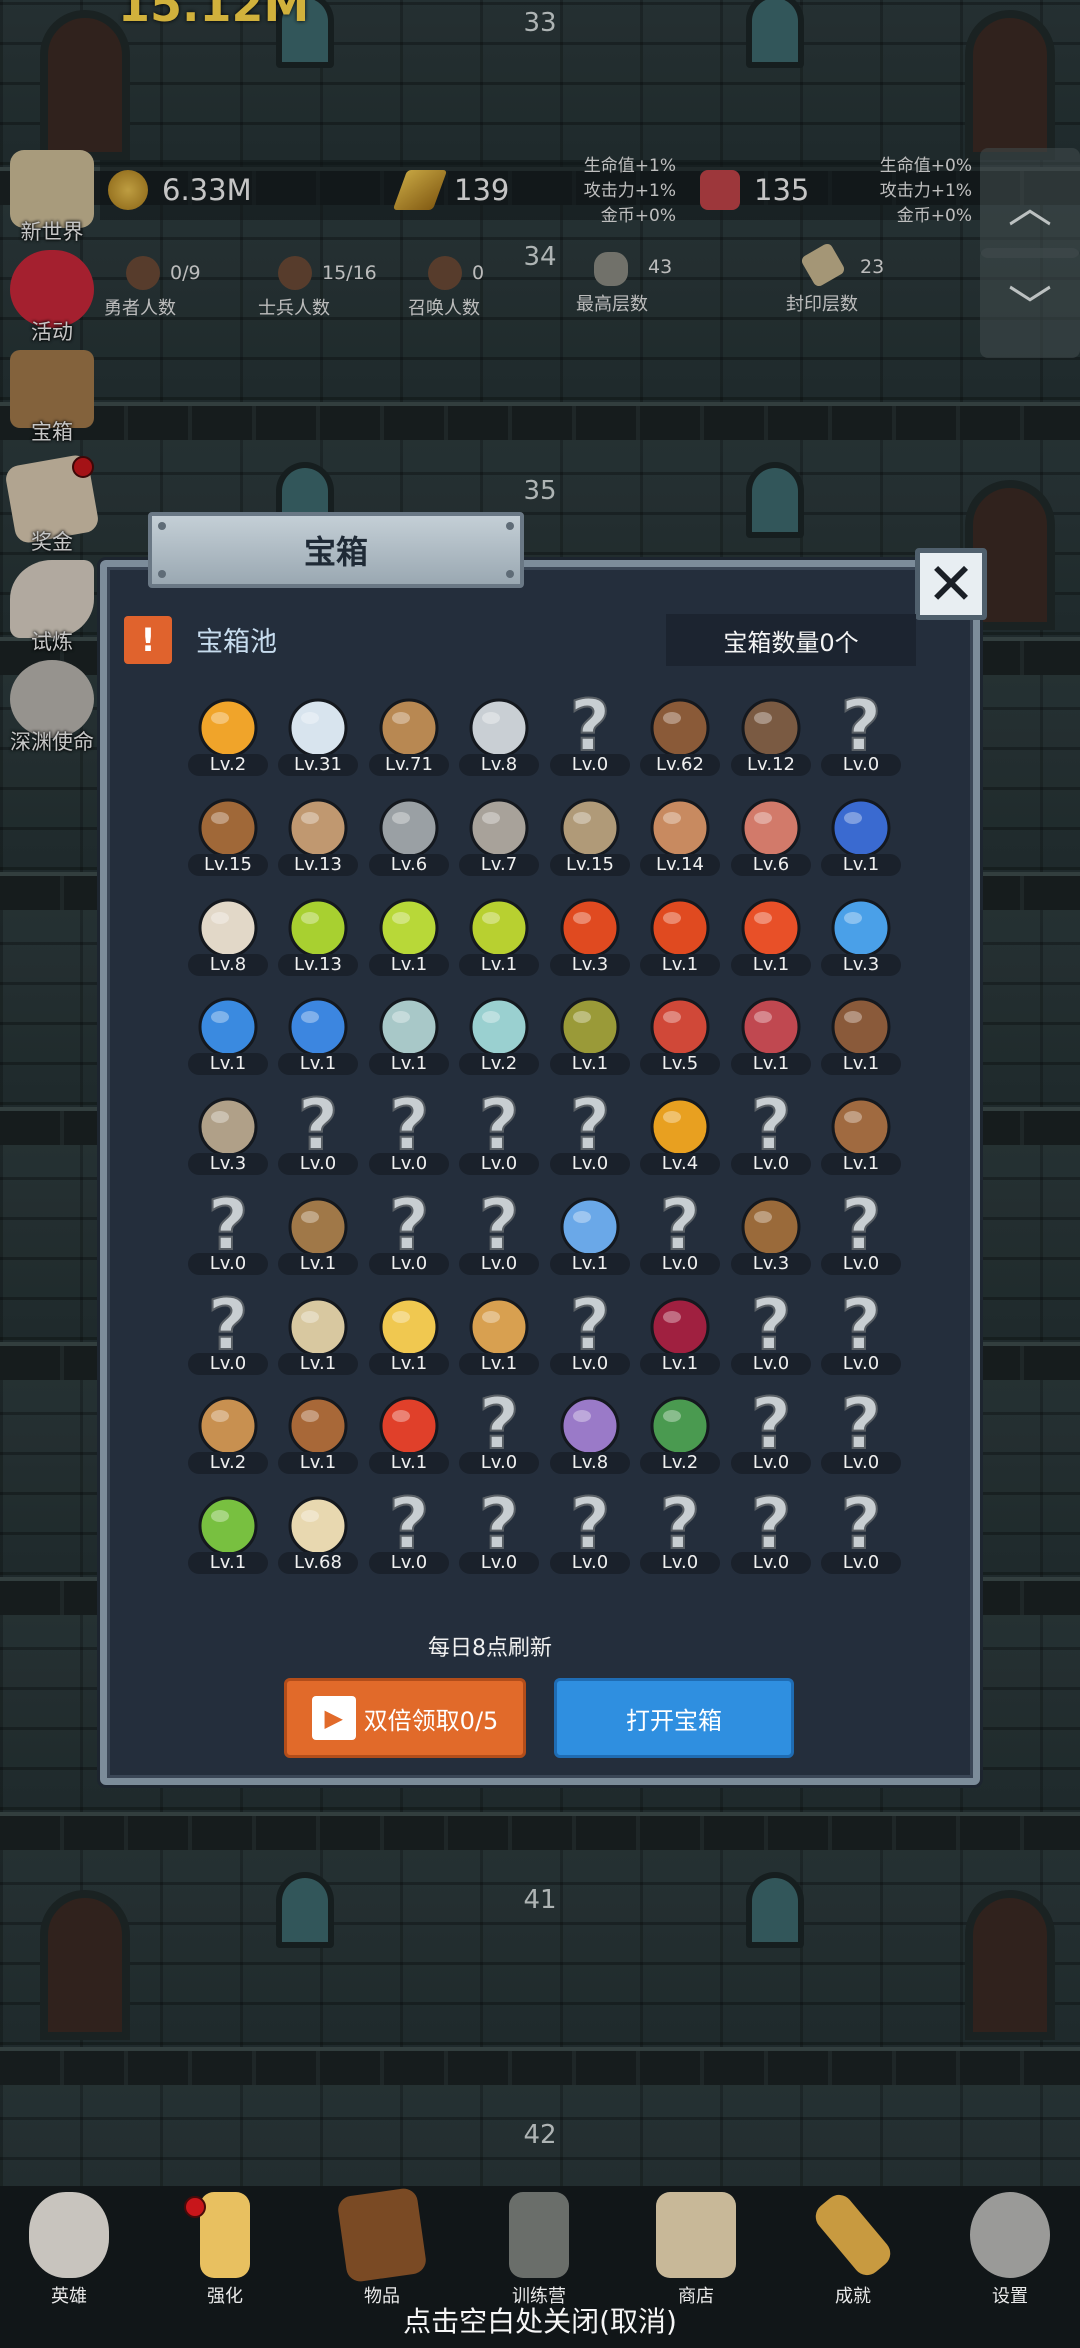 Image resolution: width=1080 pixels, height=2348 pixels. I want to click on item-level: Lv.5, so click(680, 1063).